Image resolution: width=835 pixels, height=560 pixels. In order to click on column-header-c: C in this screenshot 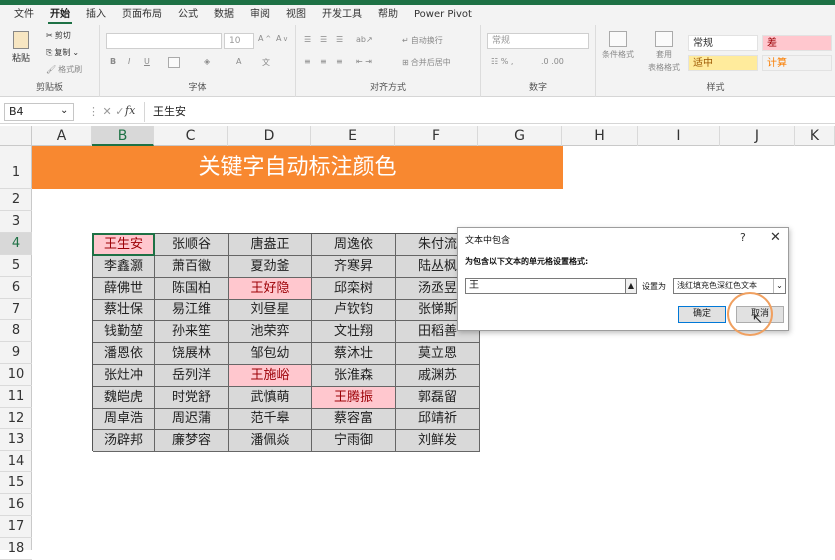, I will do `click(191, 136)`.